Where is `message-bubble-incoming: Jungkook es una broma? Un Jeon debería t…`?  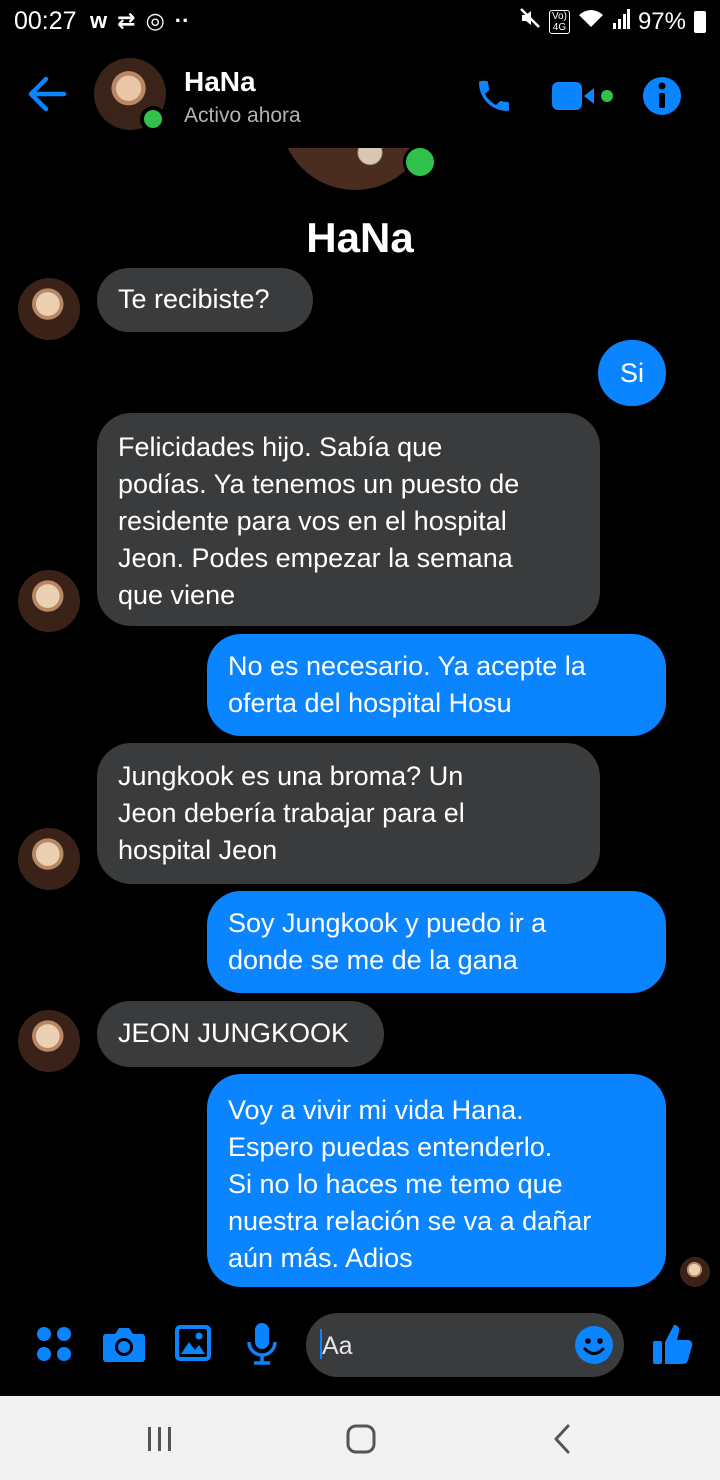
message-bubble-incoming: Jungkook es una broma? Un Jeon debería t… is located at coordinates (348, 813).